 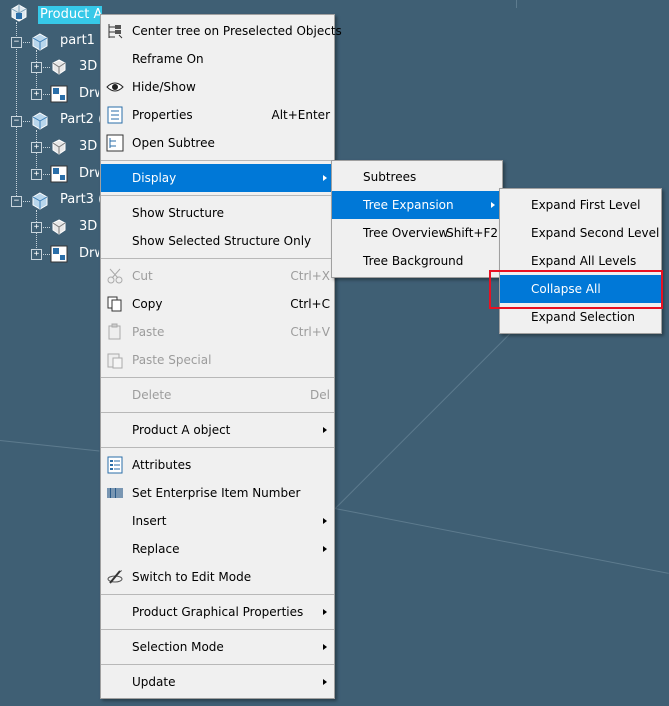 I want to click on menu-item-product-object: Product A object, so click(x=217, y=430).